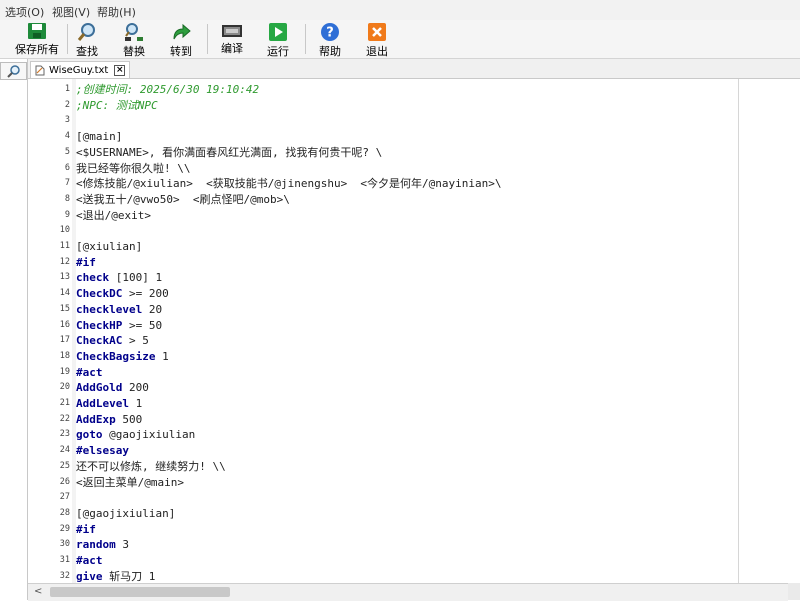 The height and width of the screenshot is (601, 800). Describe the element at coordinates (408, 294) in the screenshot. I see `code-line: 14 CheckDC >= 200` at that location.